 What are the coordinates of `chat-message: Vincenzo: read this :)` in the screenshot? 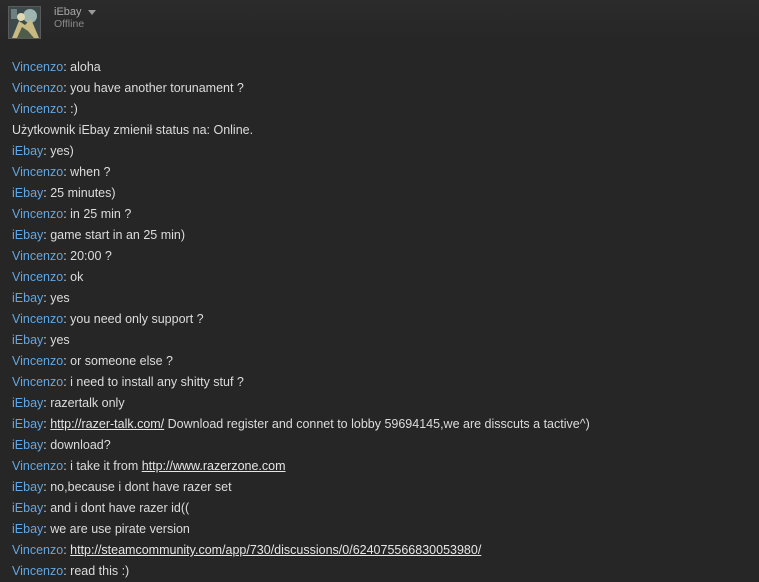 It's located at (382, 571).